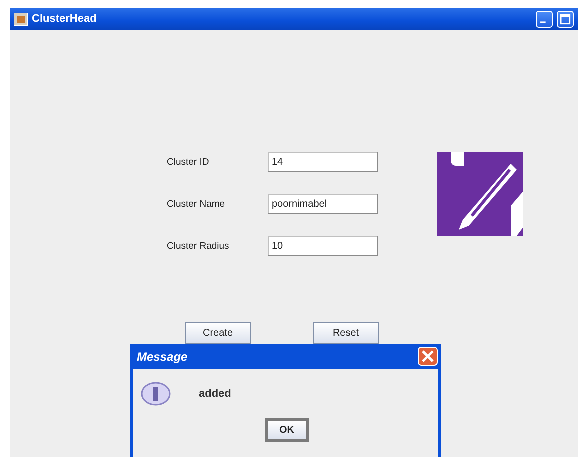 This screenshot has height=457, width=578. I want to click on info-icon, so click(156, 394).